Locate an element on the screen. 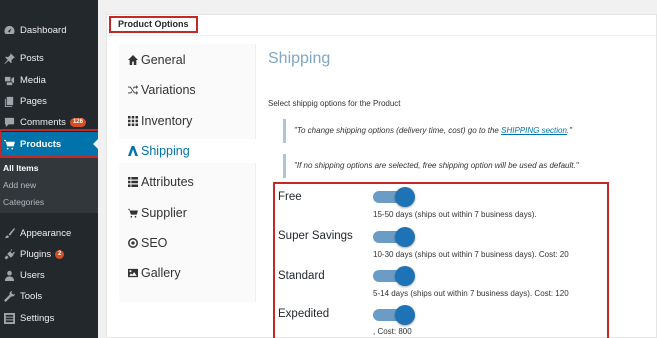  tab-label-inventory: Inventory is located at coordinates (167, 121).